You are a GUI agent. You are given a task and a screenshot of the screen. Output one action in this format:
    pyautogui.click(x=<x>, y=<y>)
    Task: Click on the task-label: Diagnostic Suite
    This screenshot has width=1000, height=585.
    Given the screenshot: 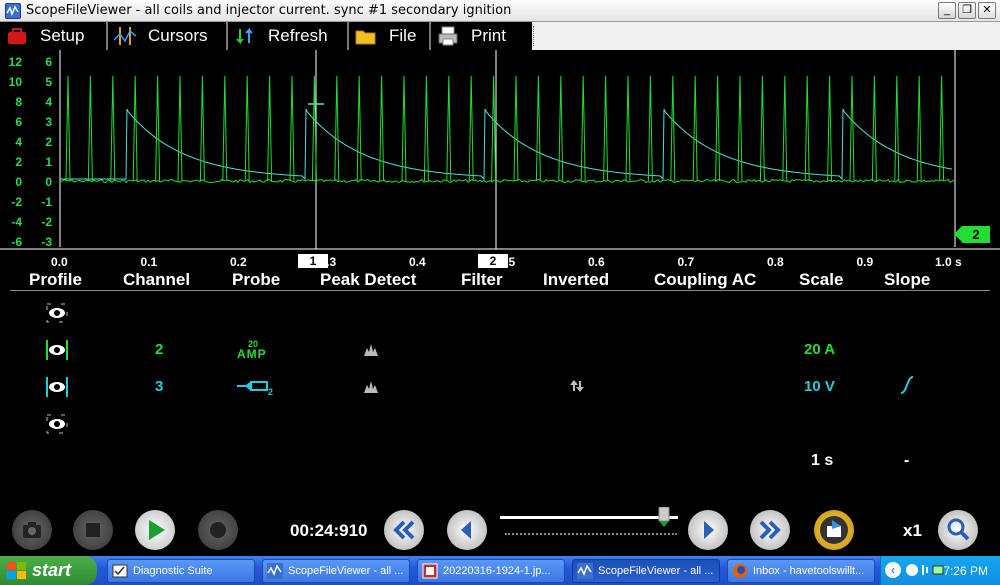 What is the action you would take?
    pyautogui.click(x=173, y=571)
    